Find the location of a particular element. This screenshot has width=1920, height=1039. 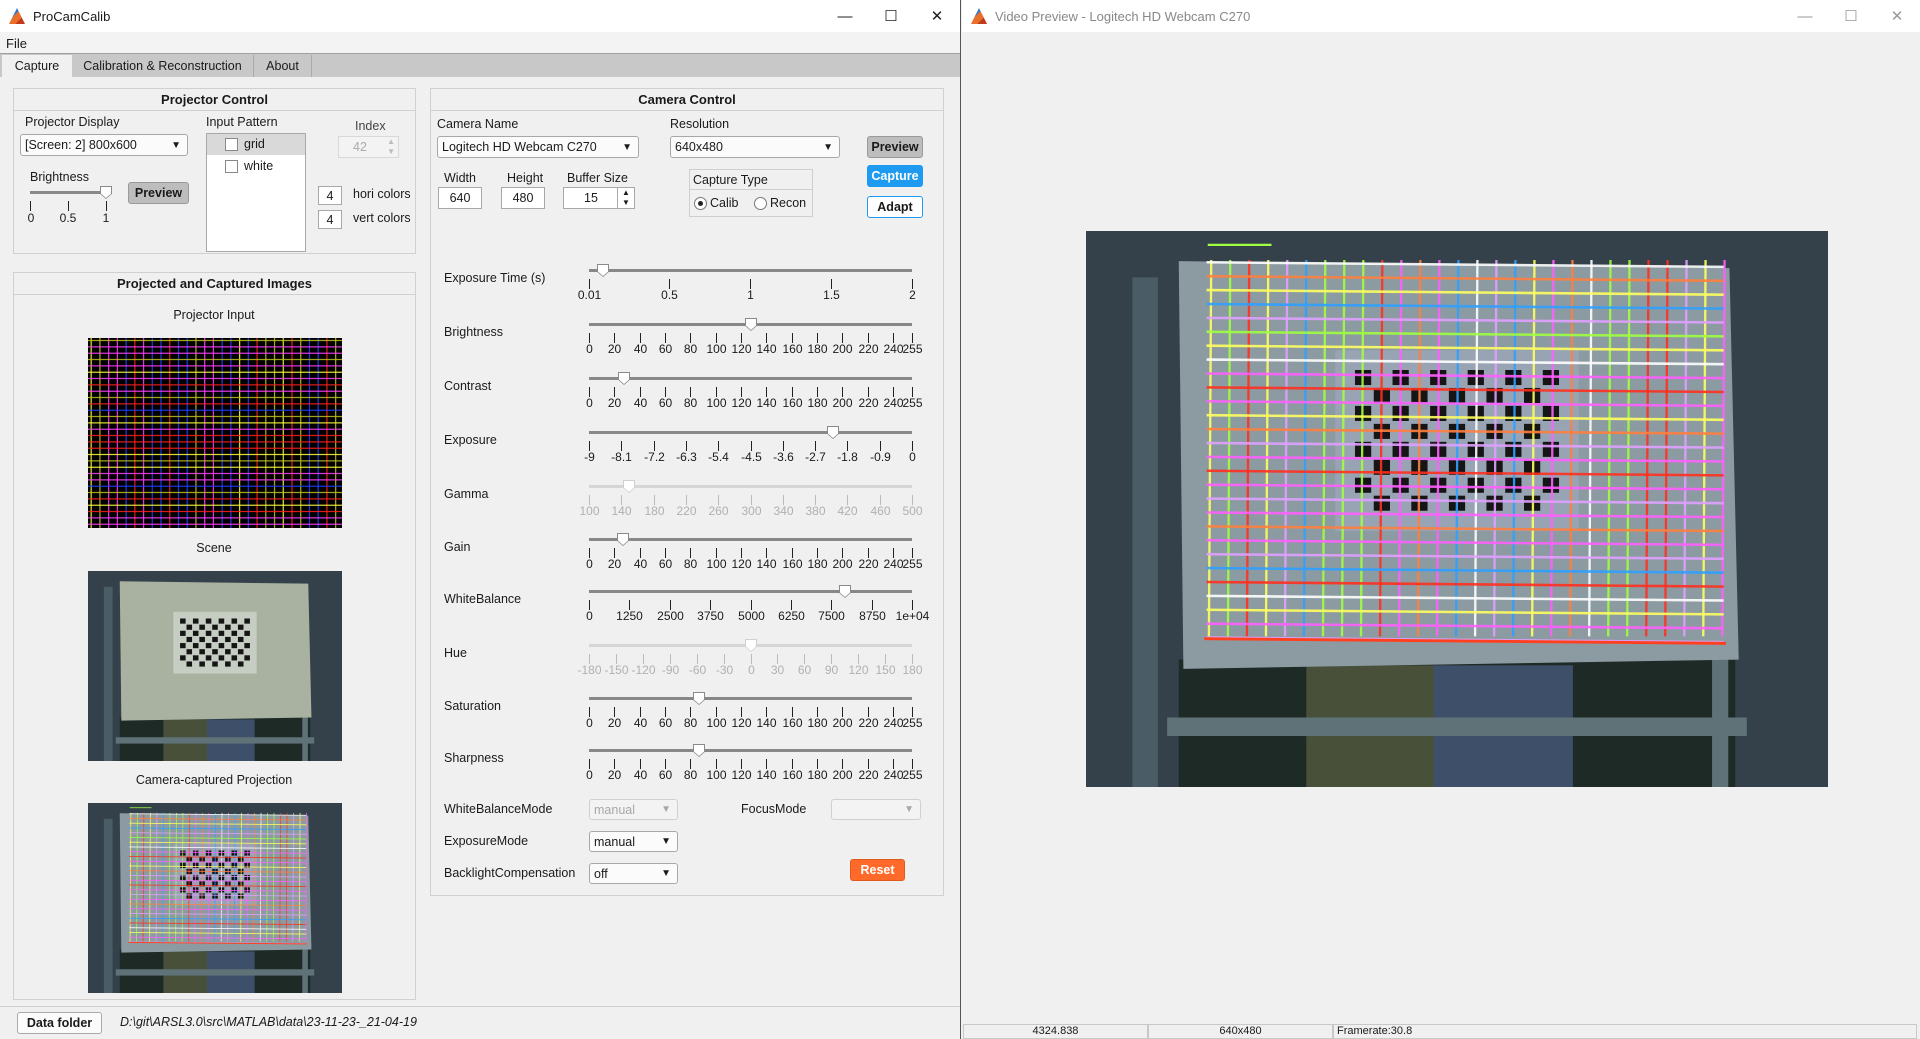

exposure-mode-dropdown: manual ▼ is located at coordinates (633, 841).